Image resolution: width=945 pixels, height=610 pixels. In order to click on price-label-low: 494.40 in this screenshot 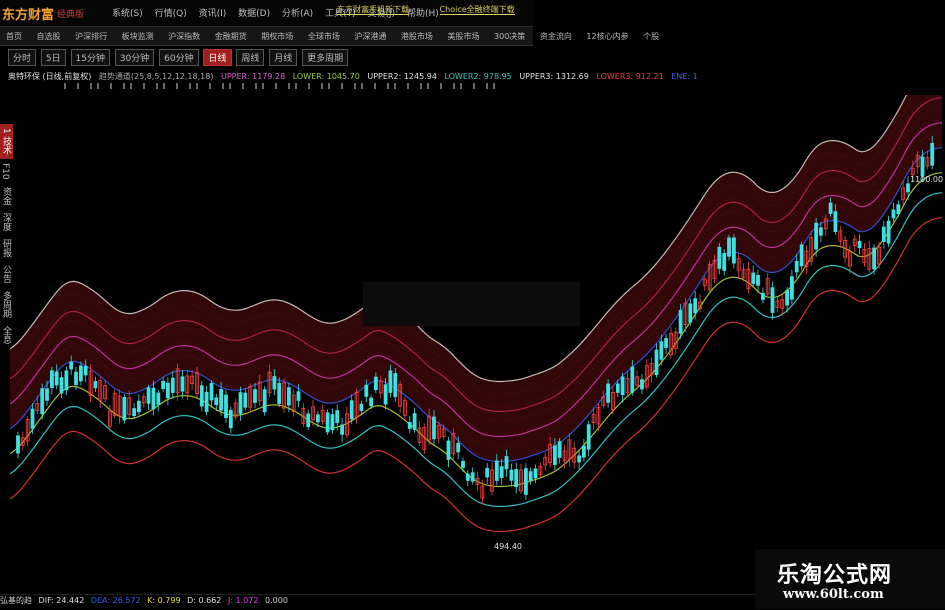, I will do `click(508, 546)`.